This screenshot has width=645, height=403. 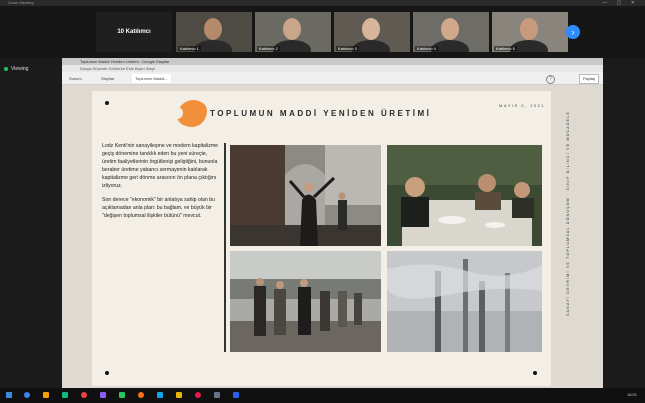 I want to click on share-button: Paylaş, so click(x=588, y=79).